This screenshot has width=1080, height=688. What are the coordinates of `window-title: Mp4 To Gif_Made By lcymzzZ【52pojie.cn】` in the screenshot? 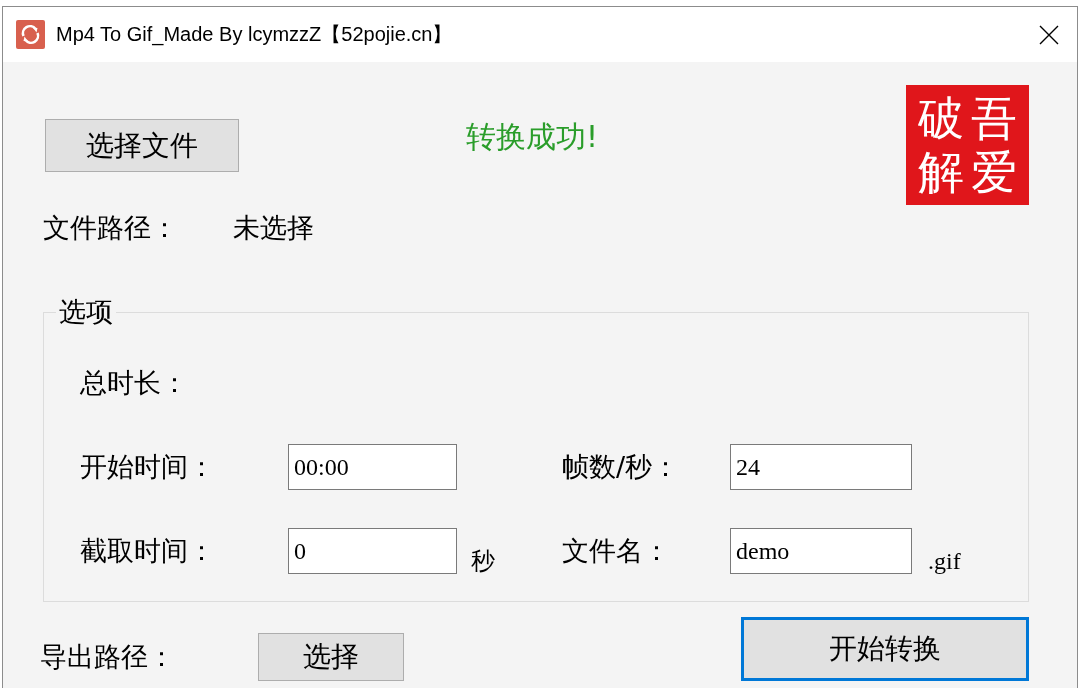 It's located at (254, 35).